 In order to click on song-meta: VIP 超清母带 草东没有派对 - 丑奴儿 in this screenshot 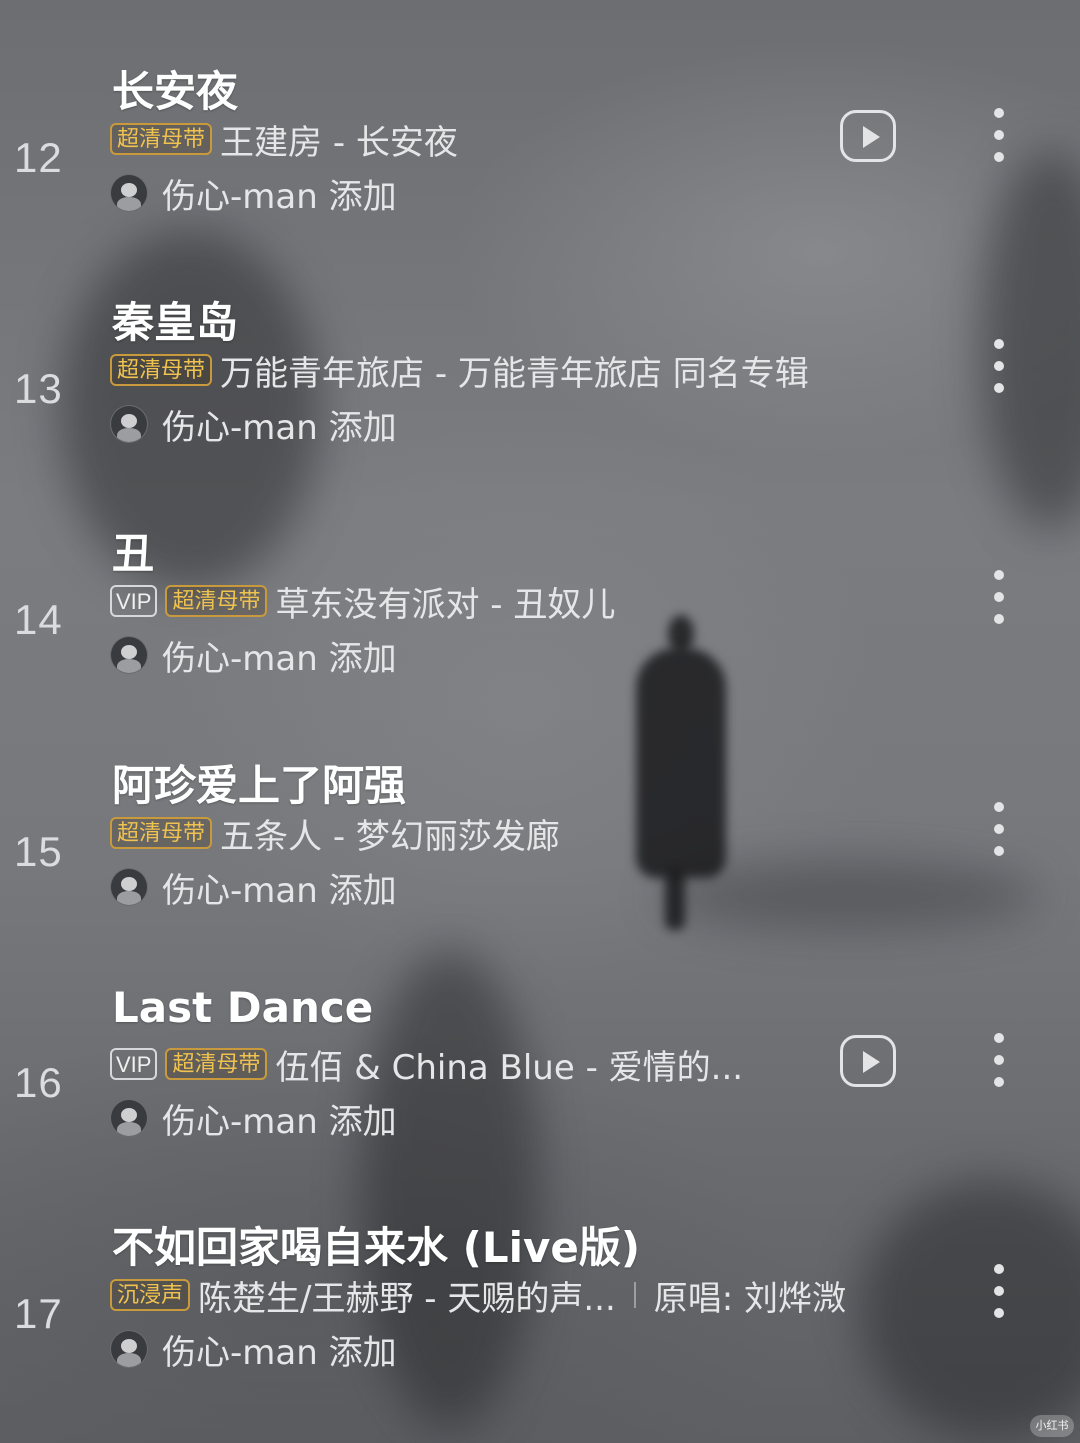, I will do `click(363, 601)`.